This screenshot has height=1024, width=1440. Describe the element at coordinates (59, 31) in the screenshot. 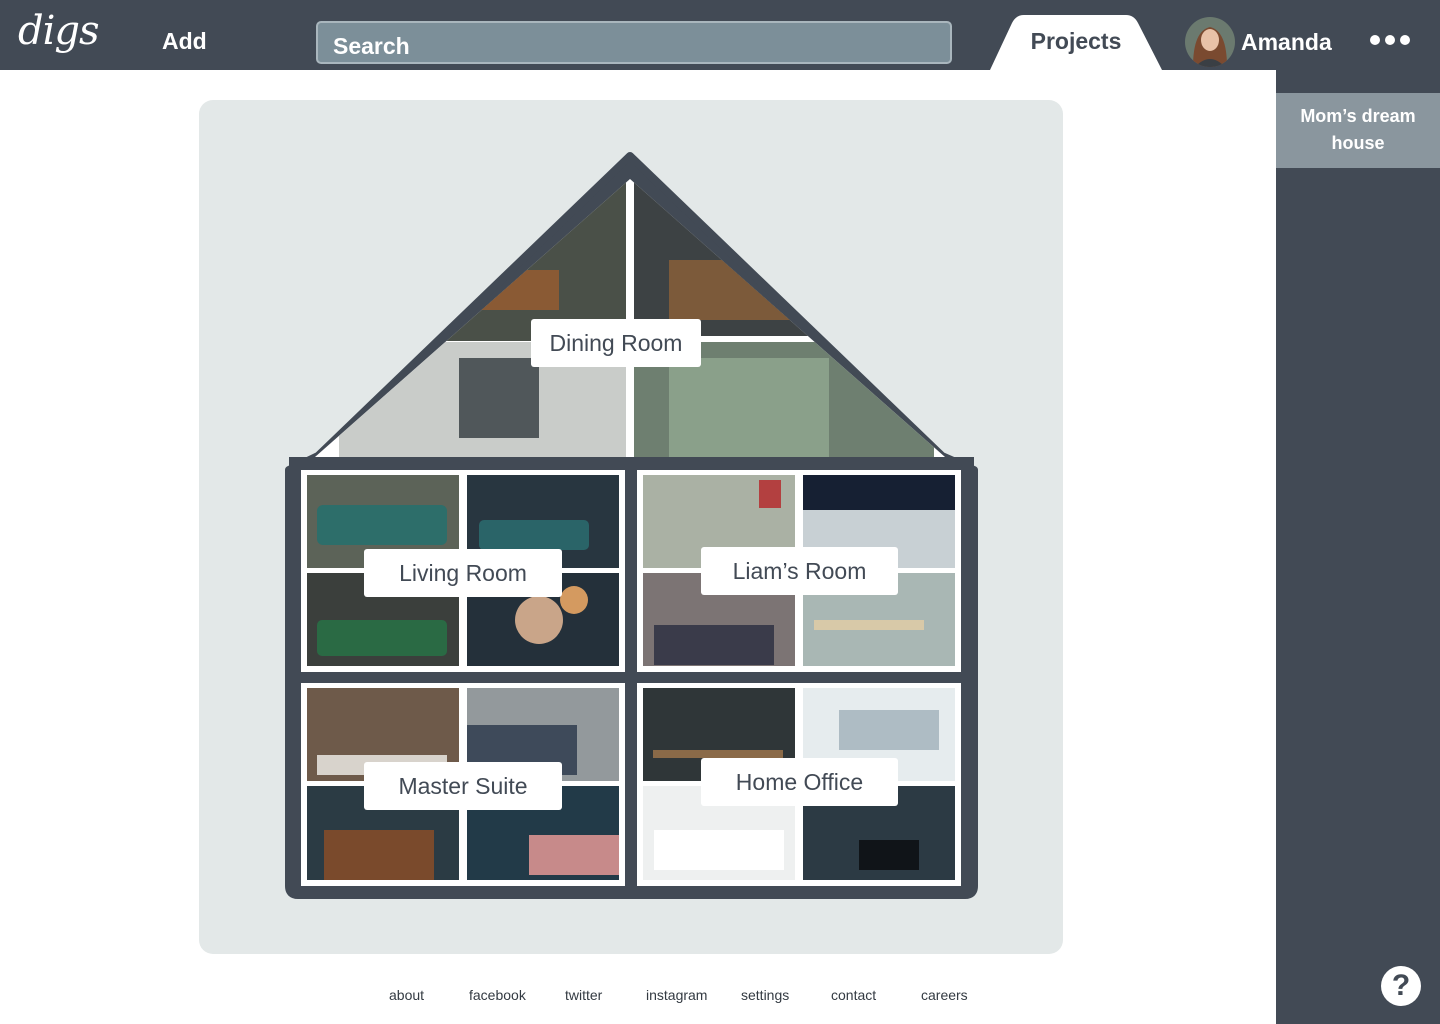

I see `digs-logo: digs` at that location.